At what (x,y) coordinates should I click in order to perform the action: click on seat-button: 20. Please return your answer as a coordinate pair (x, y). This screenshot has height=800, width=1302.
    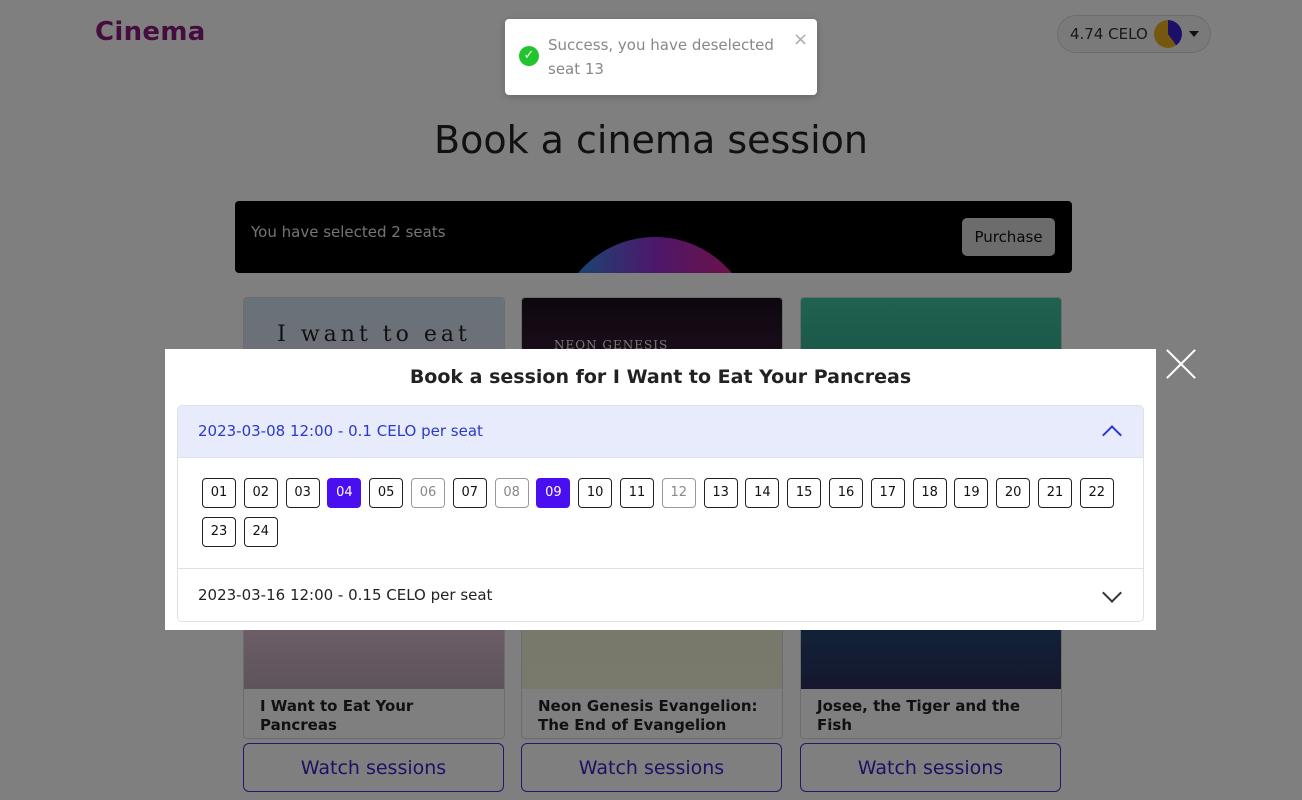
    Looking at the image, I should click on (1013, 493).